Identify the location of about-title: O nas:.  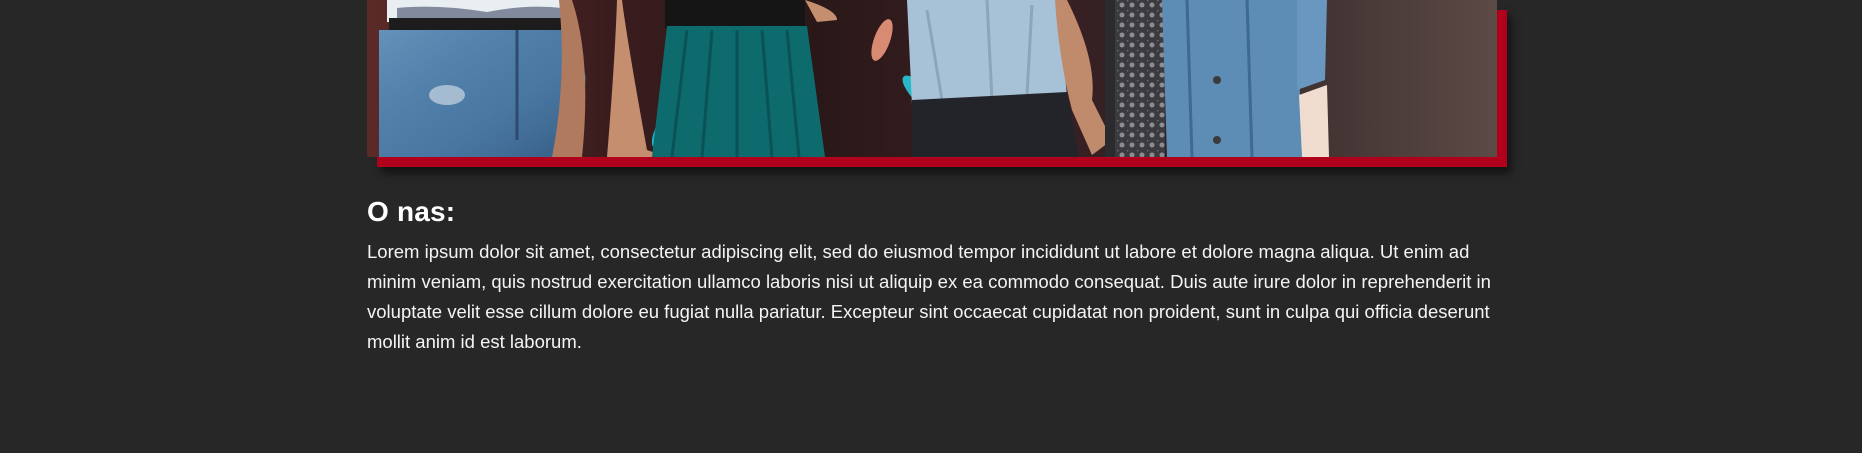
(411, 211).